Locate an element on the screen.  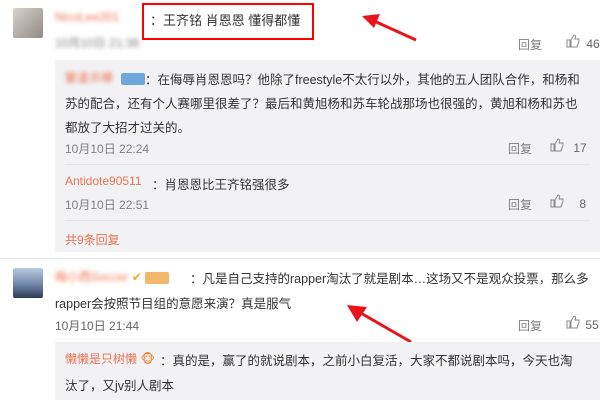
comment-username: 梅小西Soccer is located at coordinates (91, 277).